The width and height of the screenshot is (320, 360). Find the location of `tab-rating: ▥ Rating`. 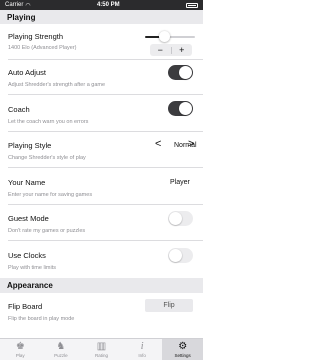

tab-rating: ▥ Rating is located at coordinates (101, 349).